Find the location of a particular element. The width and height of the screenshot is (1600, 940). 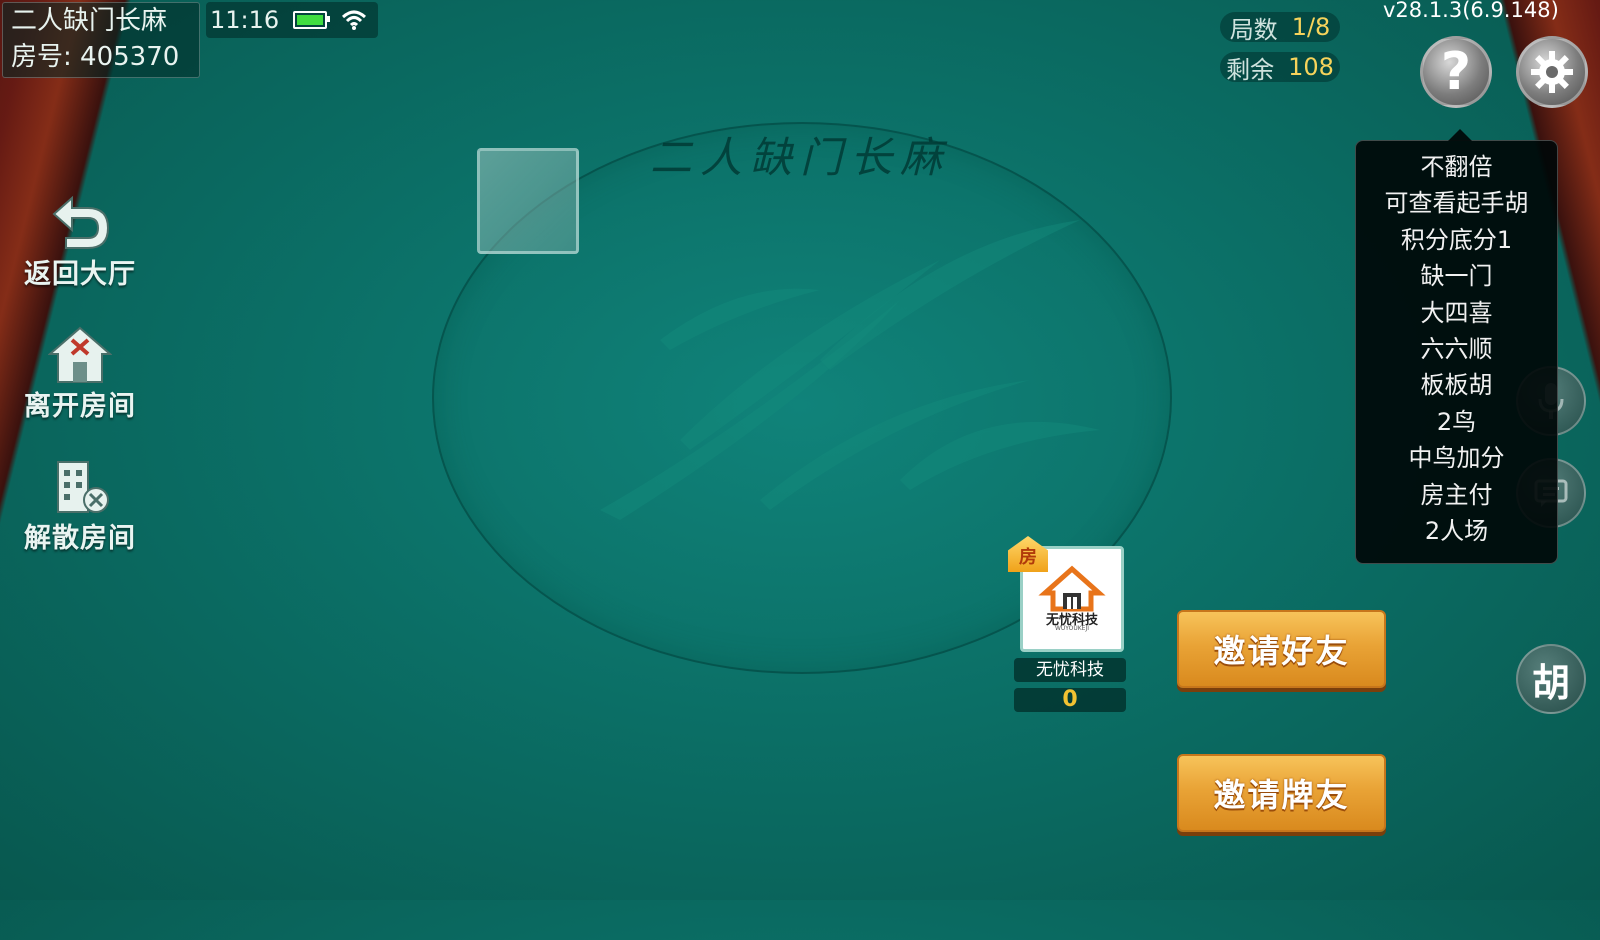

leave-room-button: 离开房间 is located at coordinates (80, 367).